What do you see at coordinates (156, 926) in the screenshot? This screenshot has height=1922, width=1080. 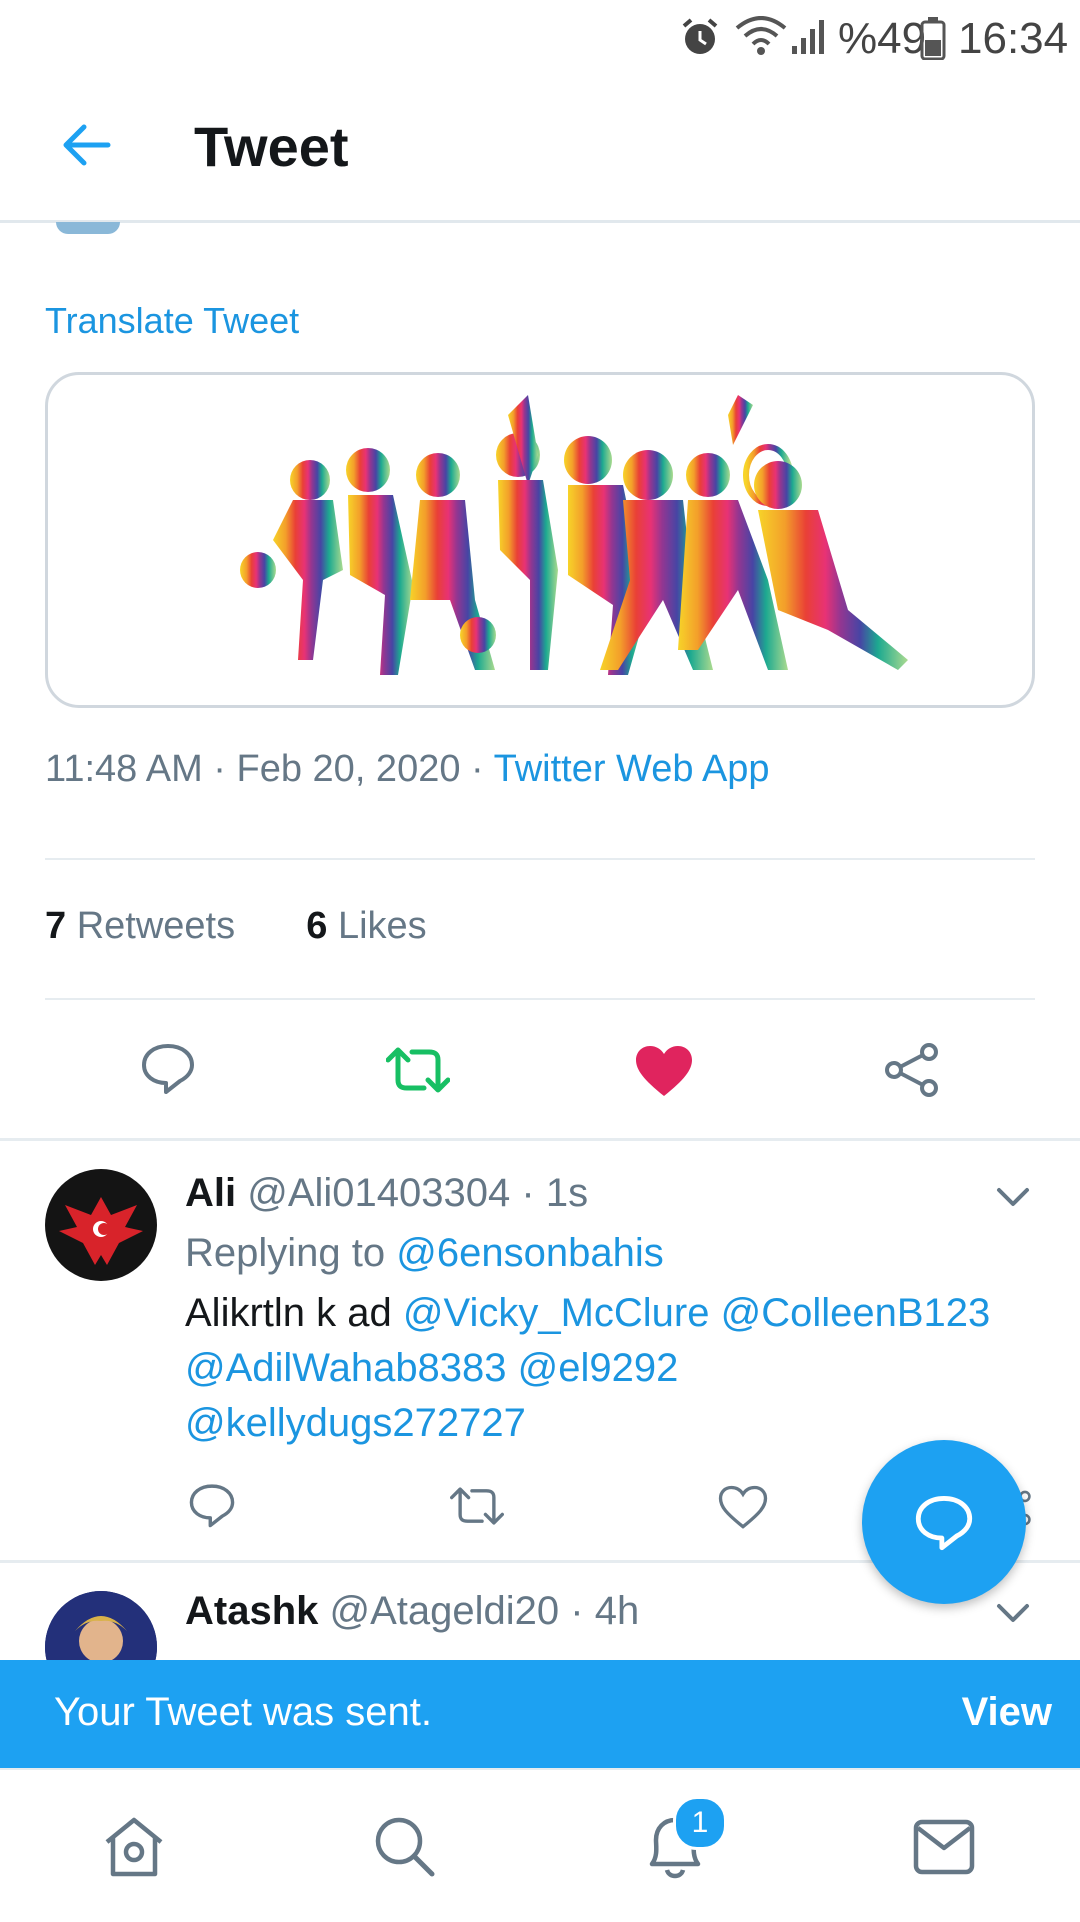 I see `retweets-label: Retweets` at bounding box center [156, 926].